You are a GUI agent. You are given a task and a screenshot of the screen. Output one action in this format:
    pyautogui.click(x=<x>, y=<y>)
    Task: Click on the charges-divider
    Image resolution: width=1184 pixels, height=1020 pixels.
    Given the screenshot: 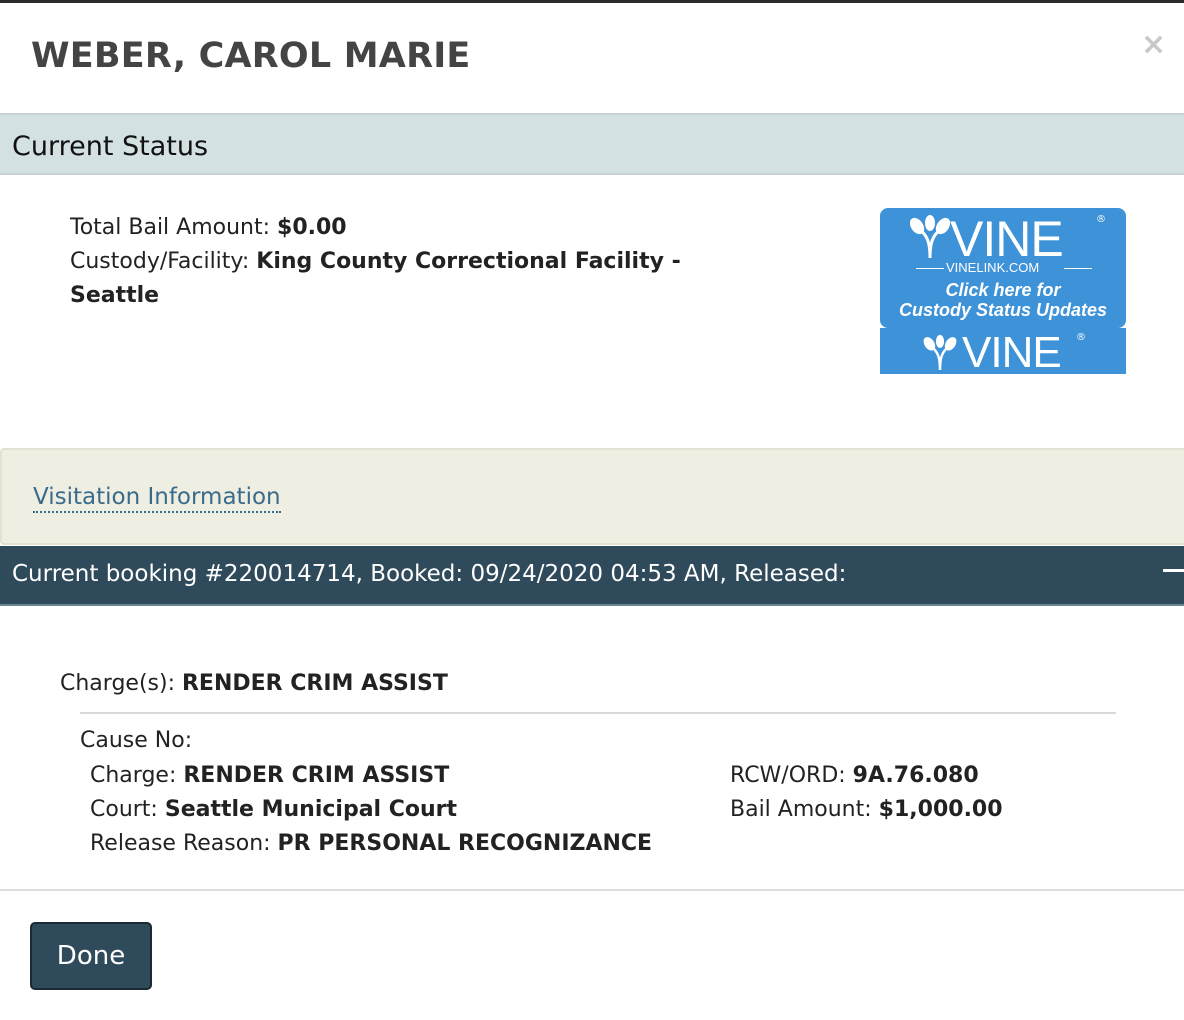 What is the action you would take?
    pyautogui.click(x=598, y=713)
    